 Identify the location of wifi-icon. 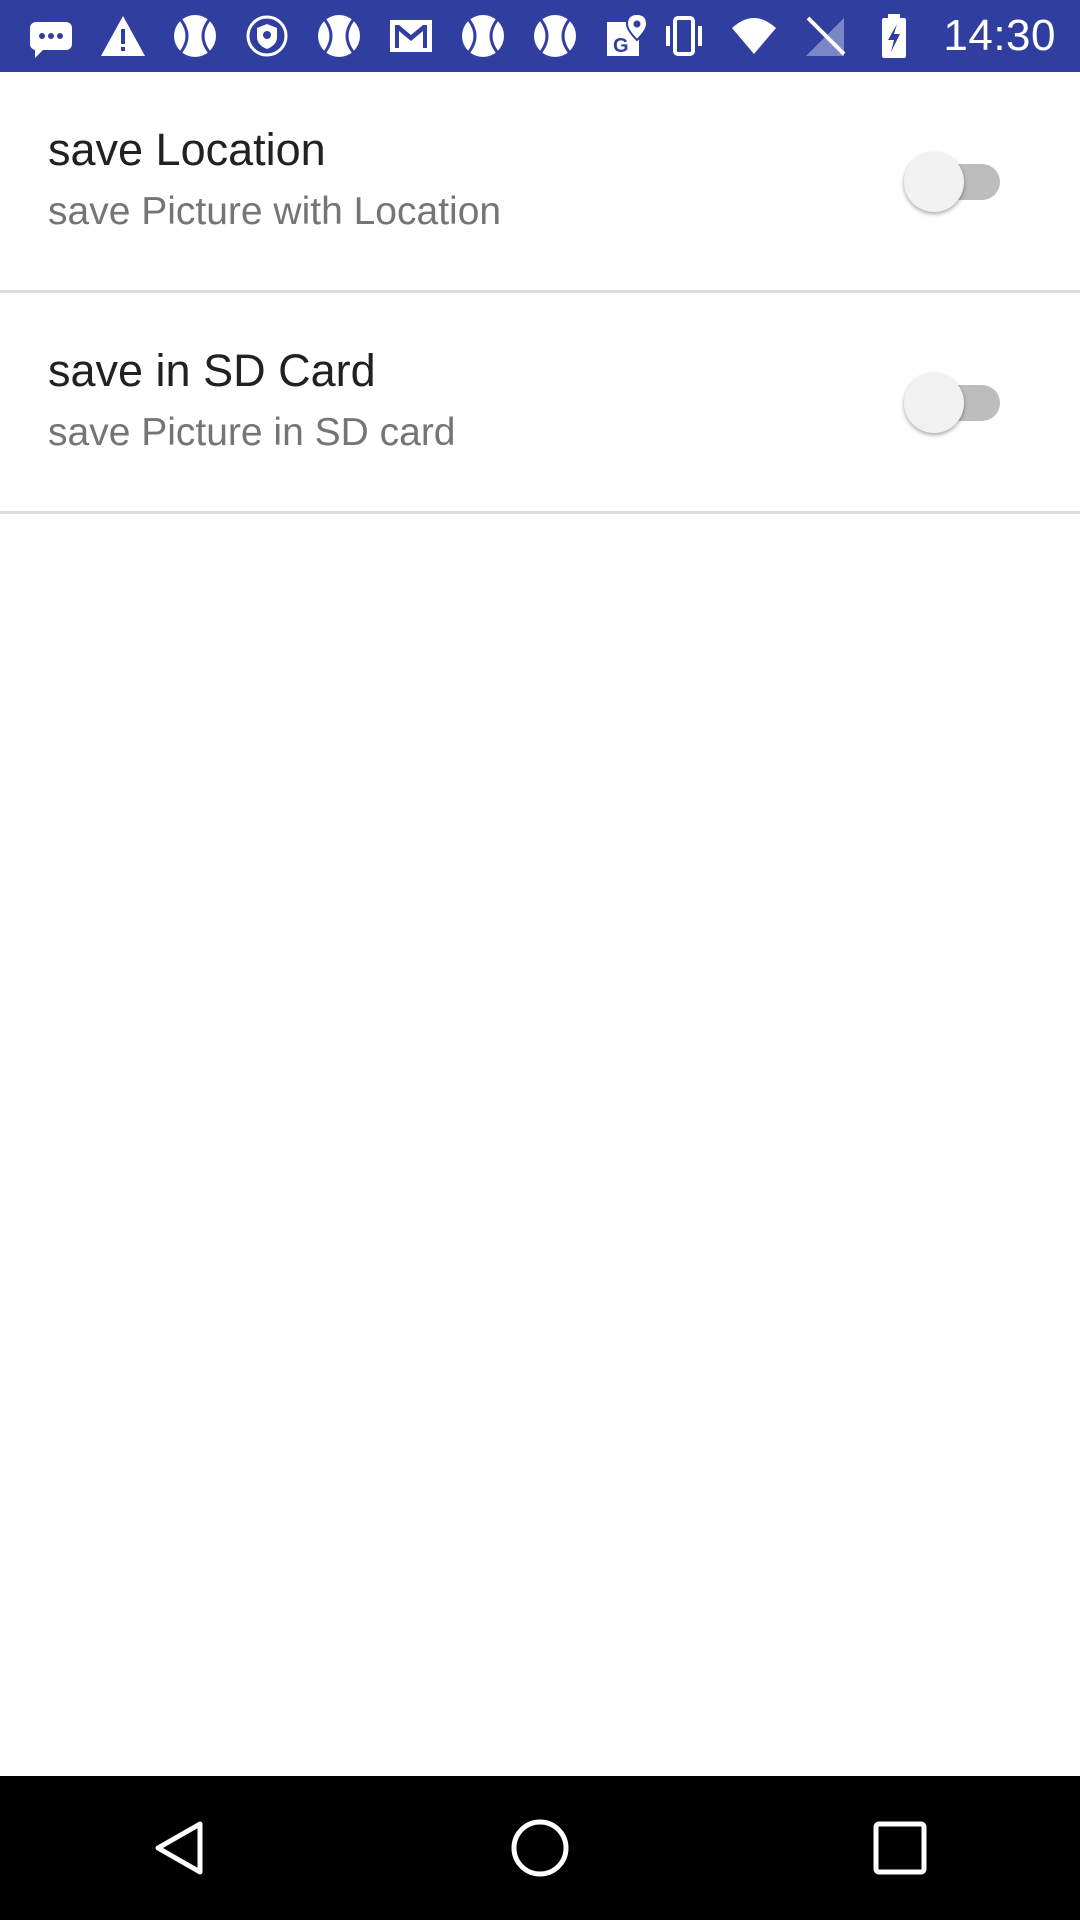
(754, 36).